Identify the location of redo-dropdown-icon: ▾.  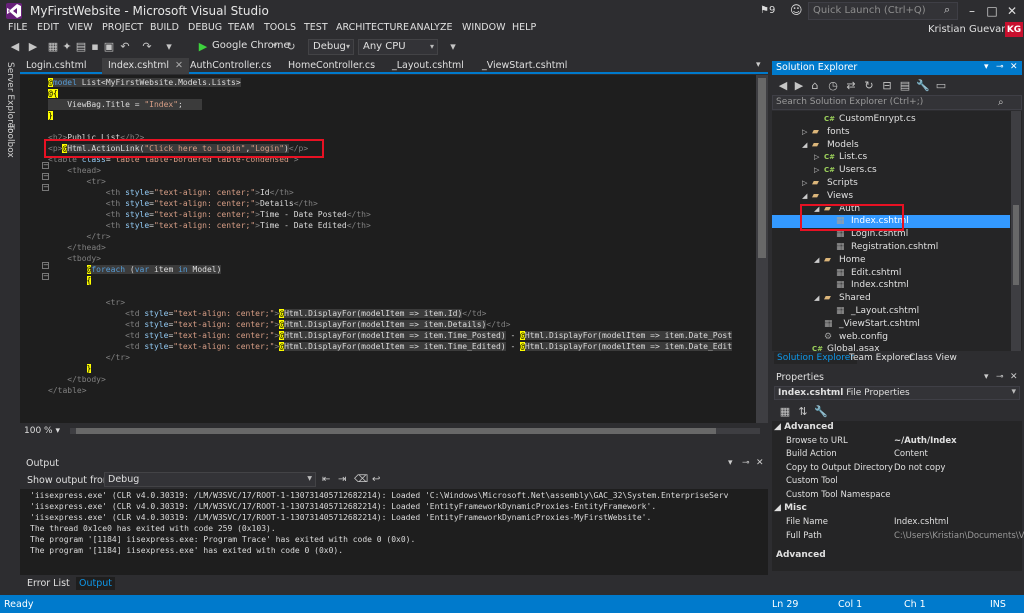
(169, 47).